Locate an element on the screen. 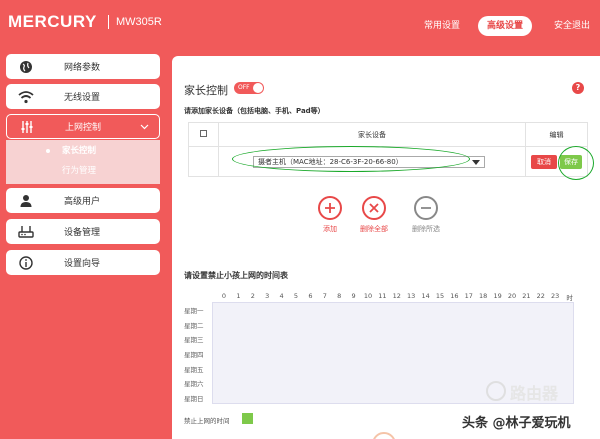  wifi-icon is located at coordinates (26, 97).